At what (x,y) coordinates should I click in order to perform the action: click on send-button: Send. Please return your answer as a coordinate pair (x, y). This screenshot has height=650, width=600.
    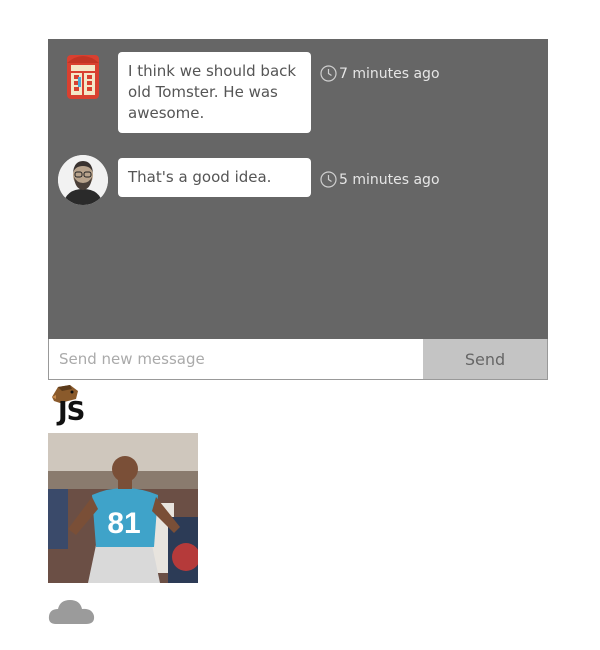
    Looking at the image, I should click on (485, 359).